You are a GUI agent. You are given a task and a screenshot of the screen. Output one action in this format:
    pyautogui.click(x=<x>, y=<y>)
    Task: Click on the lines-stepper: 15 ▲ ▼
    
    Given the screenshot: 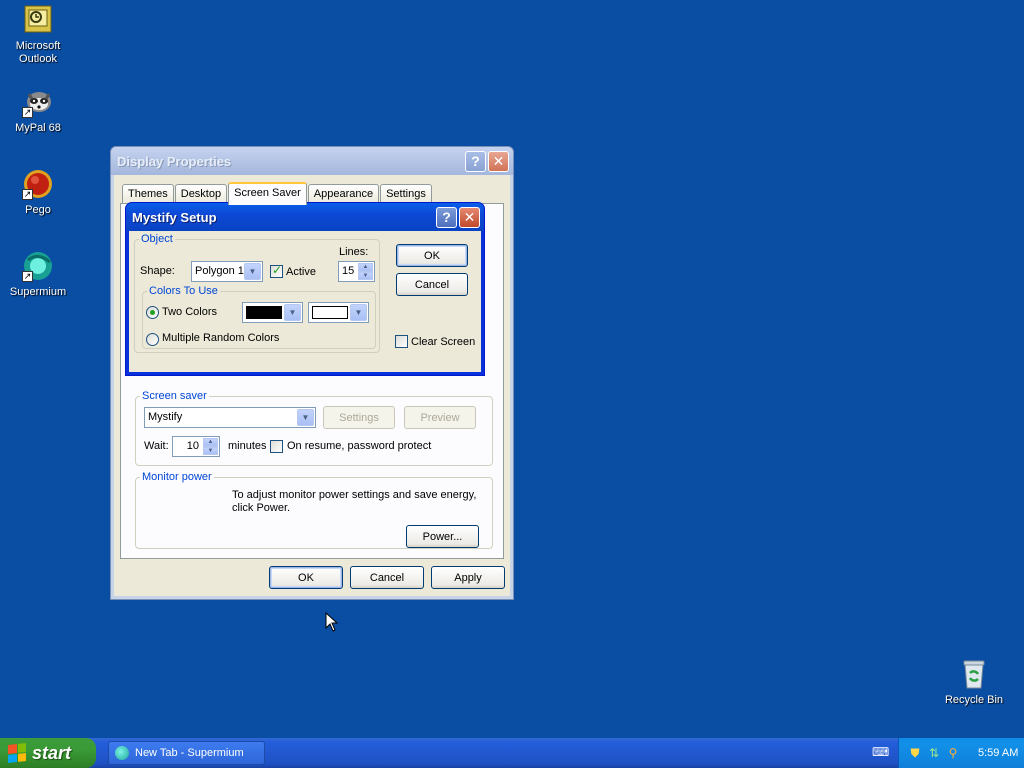 What is the action you would take?
    pyautogui.click(x=356, y=271)
    